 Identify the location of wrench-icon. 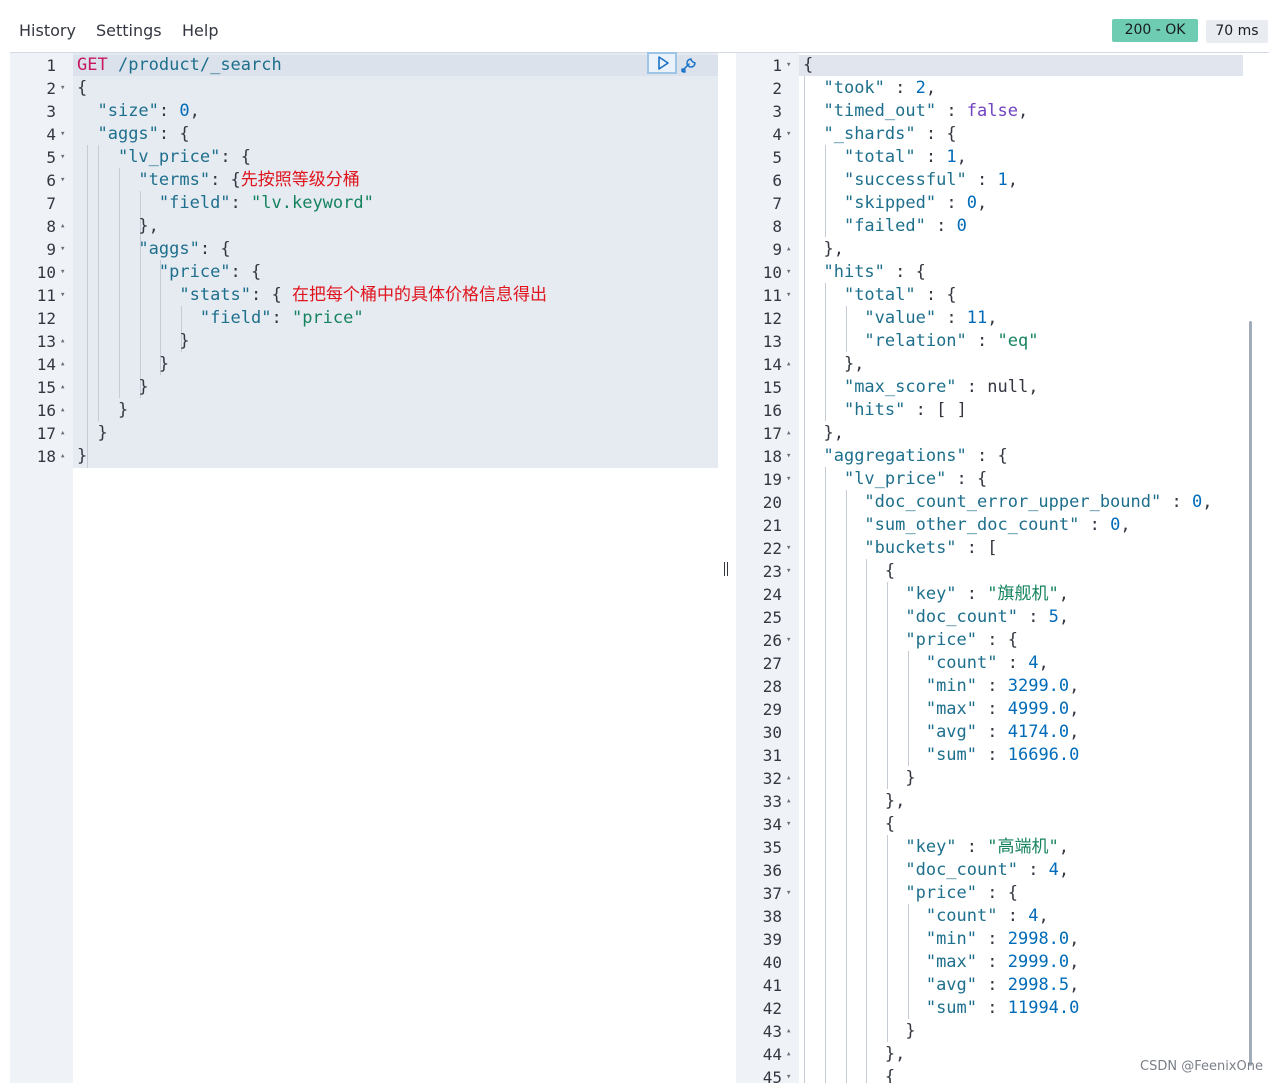
(688, 65).